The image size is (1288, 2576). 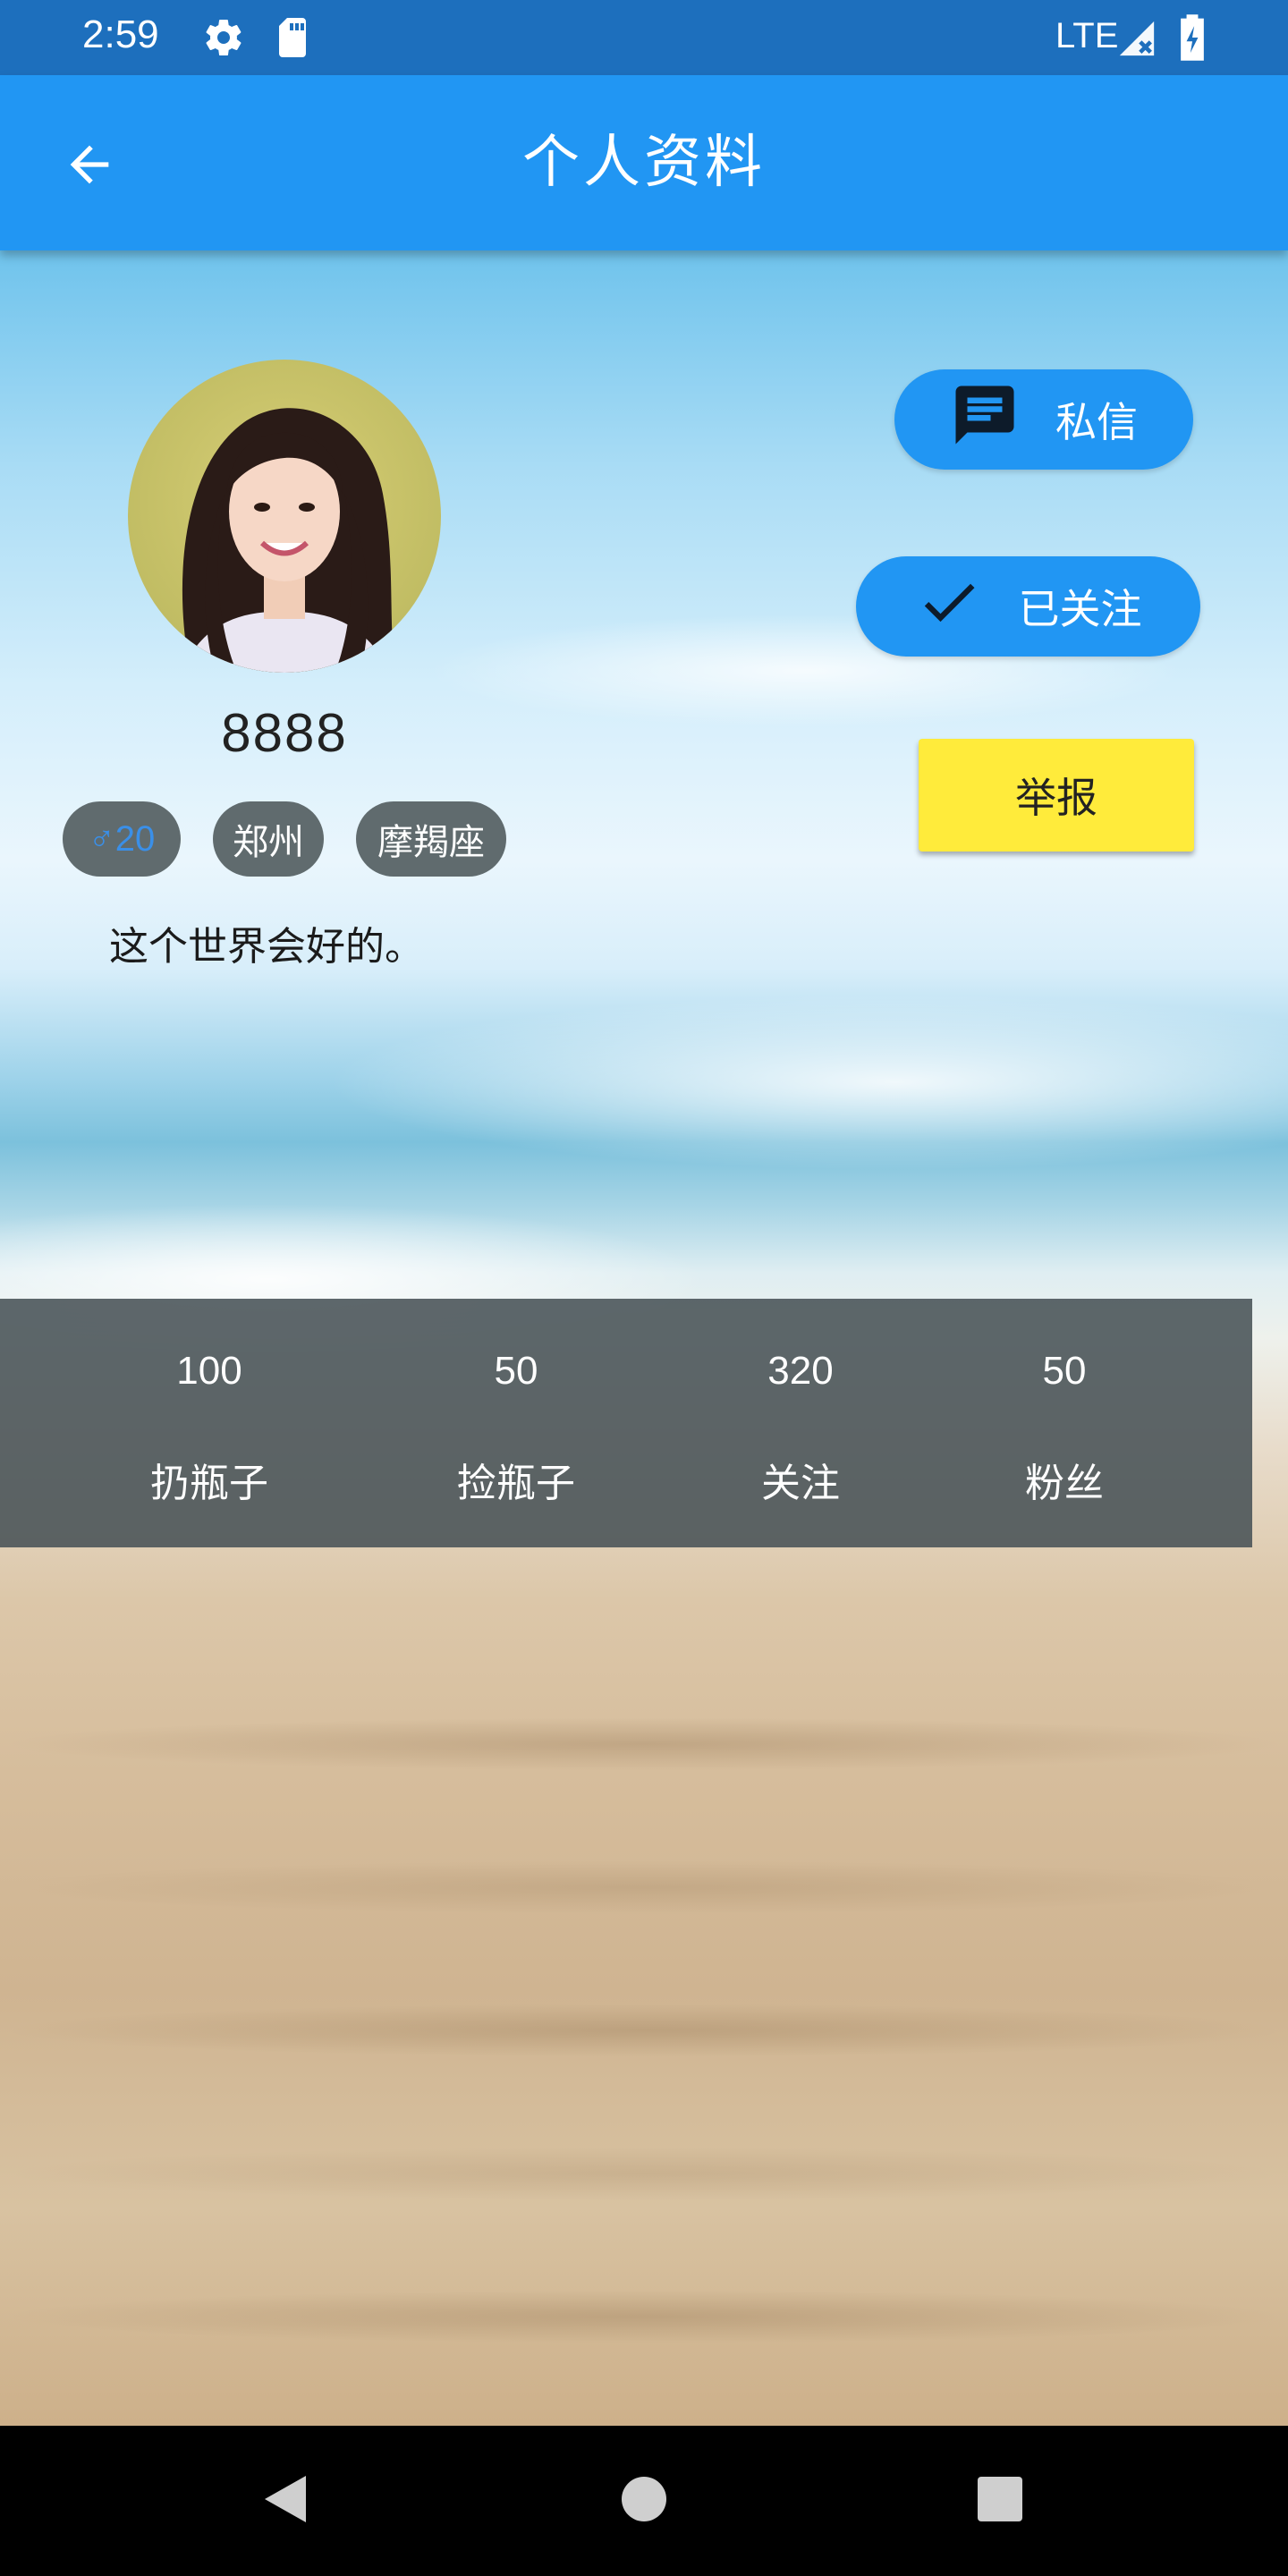 What do you see at coordinates (1192, 39) in the screenshot?
I see `battery-charging-icon` at bounding box center [1192, 39].